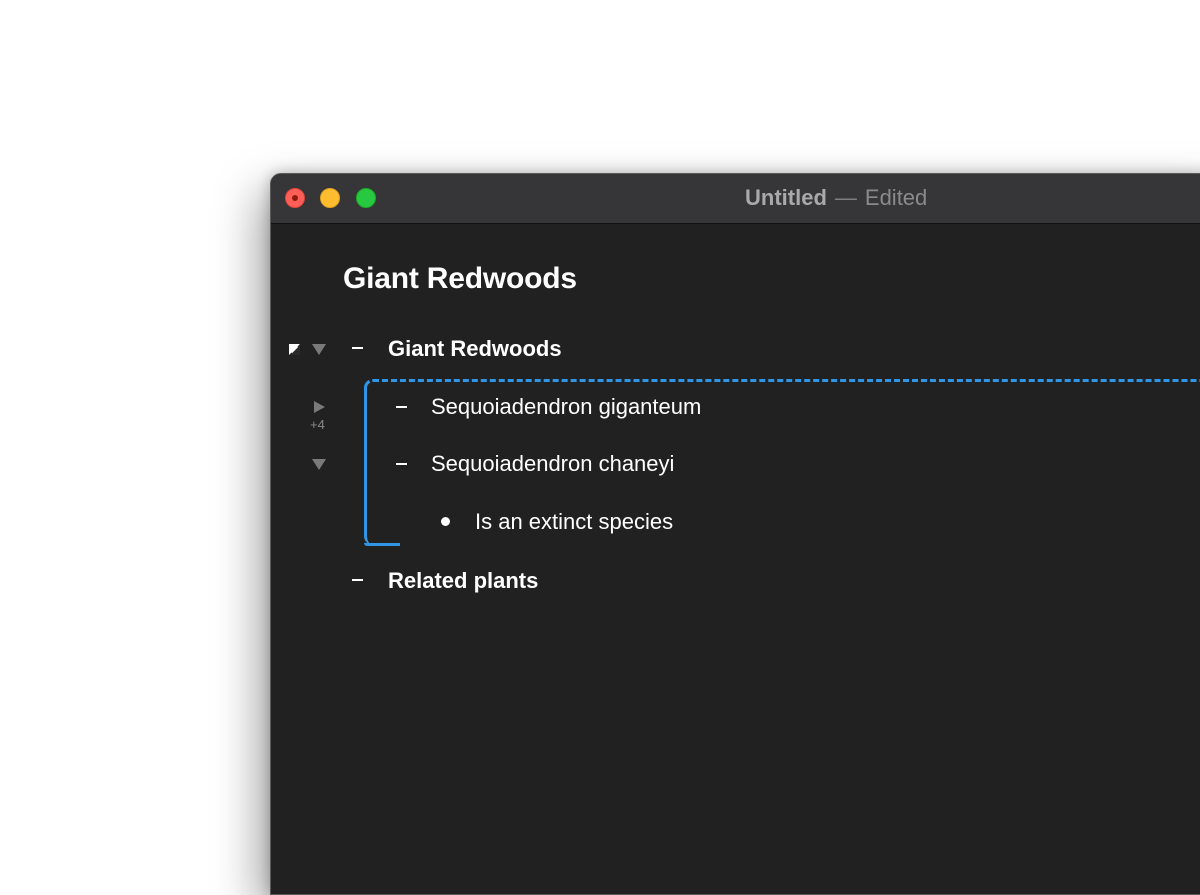 The image size is (1200, 895). Describe the element at coordinates (317, 424) in the screenshot. I see `hidden-count-badge: +4` at that location.